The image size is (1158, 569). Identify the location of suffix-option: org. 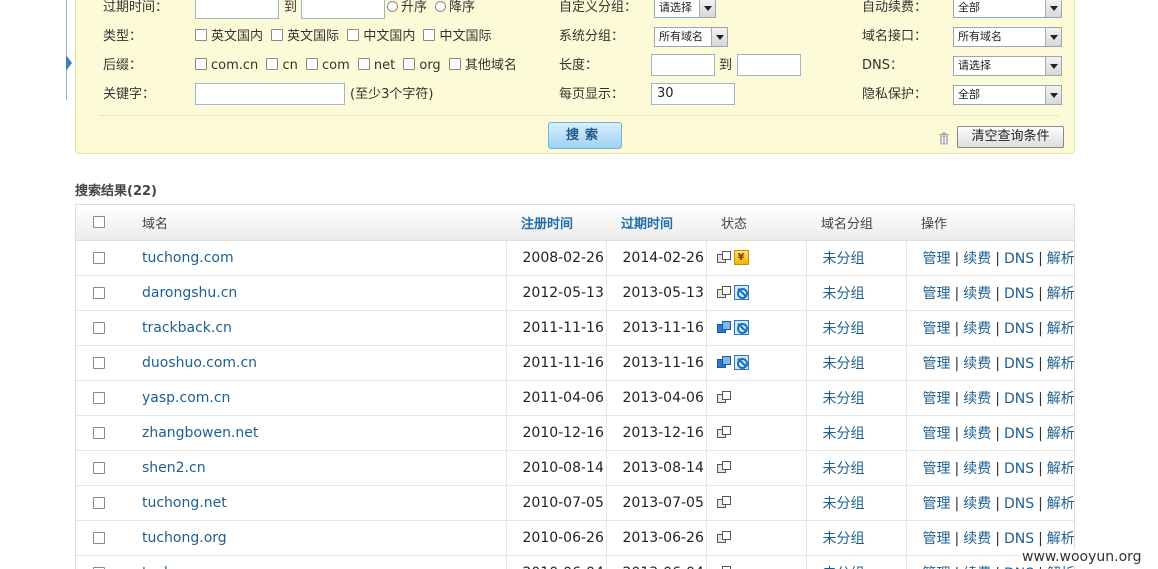
(422, 65).